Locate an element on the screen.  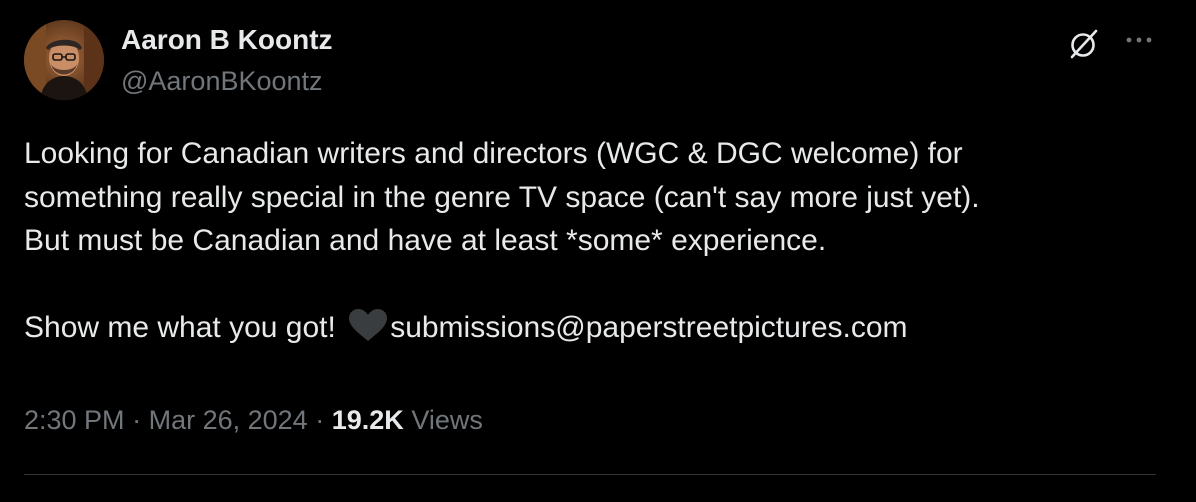
avatar-image is located at coordinates (64, 60).